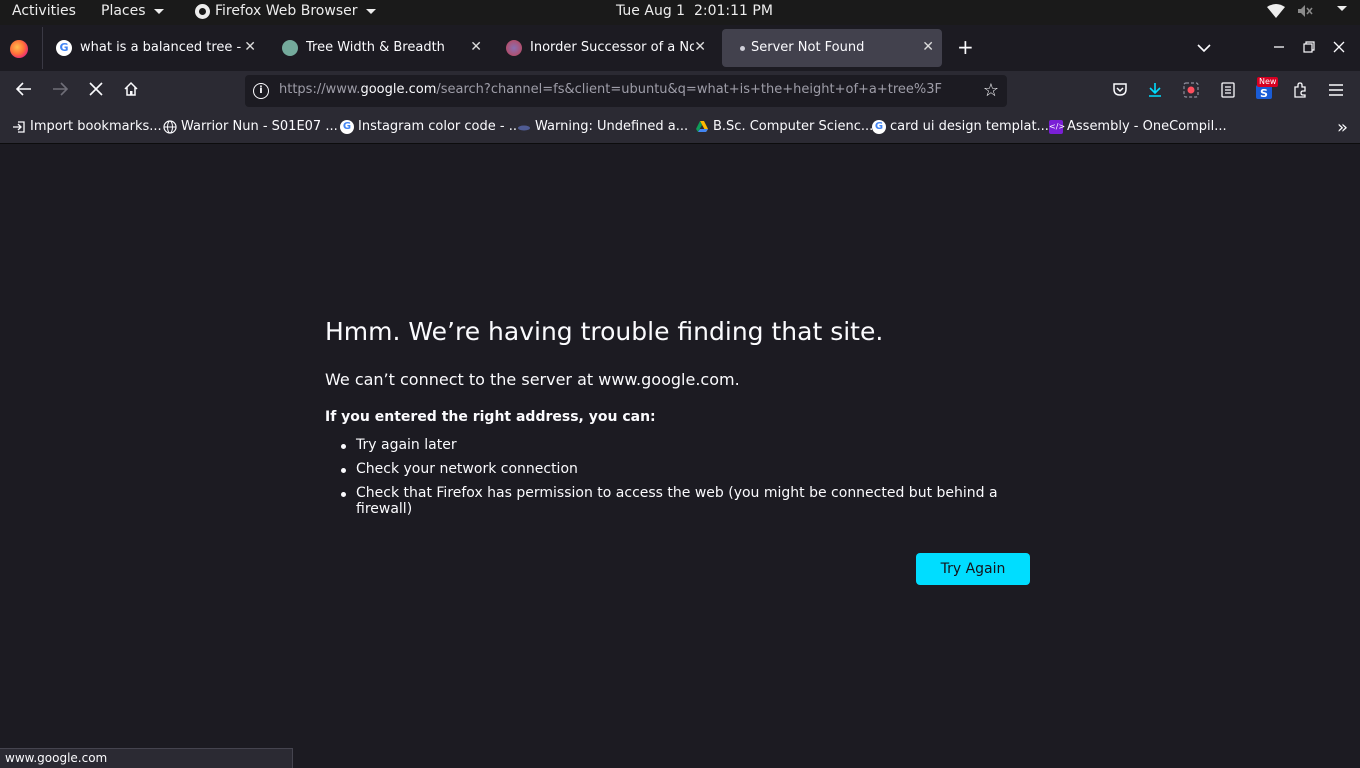 This screenshot has width=1360, height=768. I want to click on restore-icon, so click(1309, 47).